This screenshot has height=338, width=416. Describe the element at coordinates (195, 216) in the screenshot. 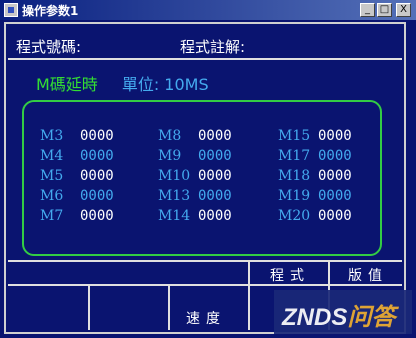

I see `mcode-cell: M14 0000` at that location.